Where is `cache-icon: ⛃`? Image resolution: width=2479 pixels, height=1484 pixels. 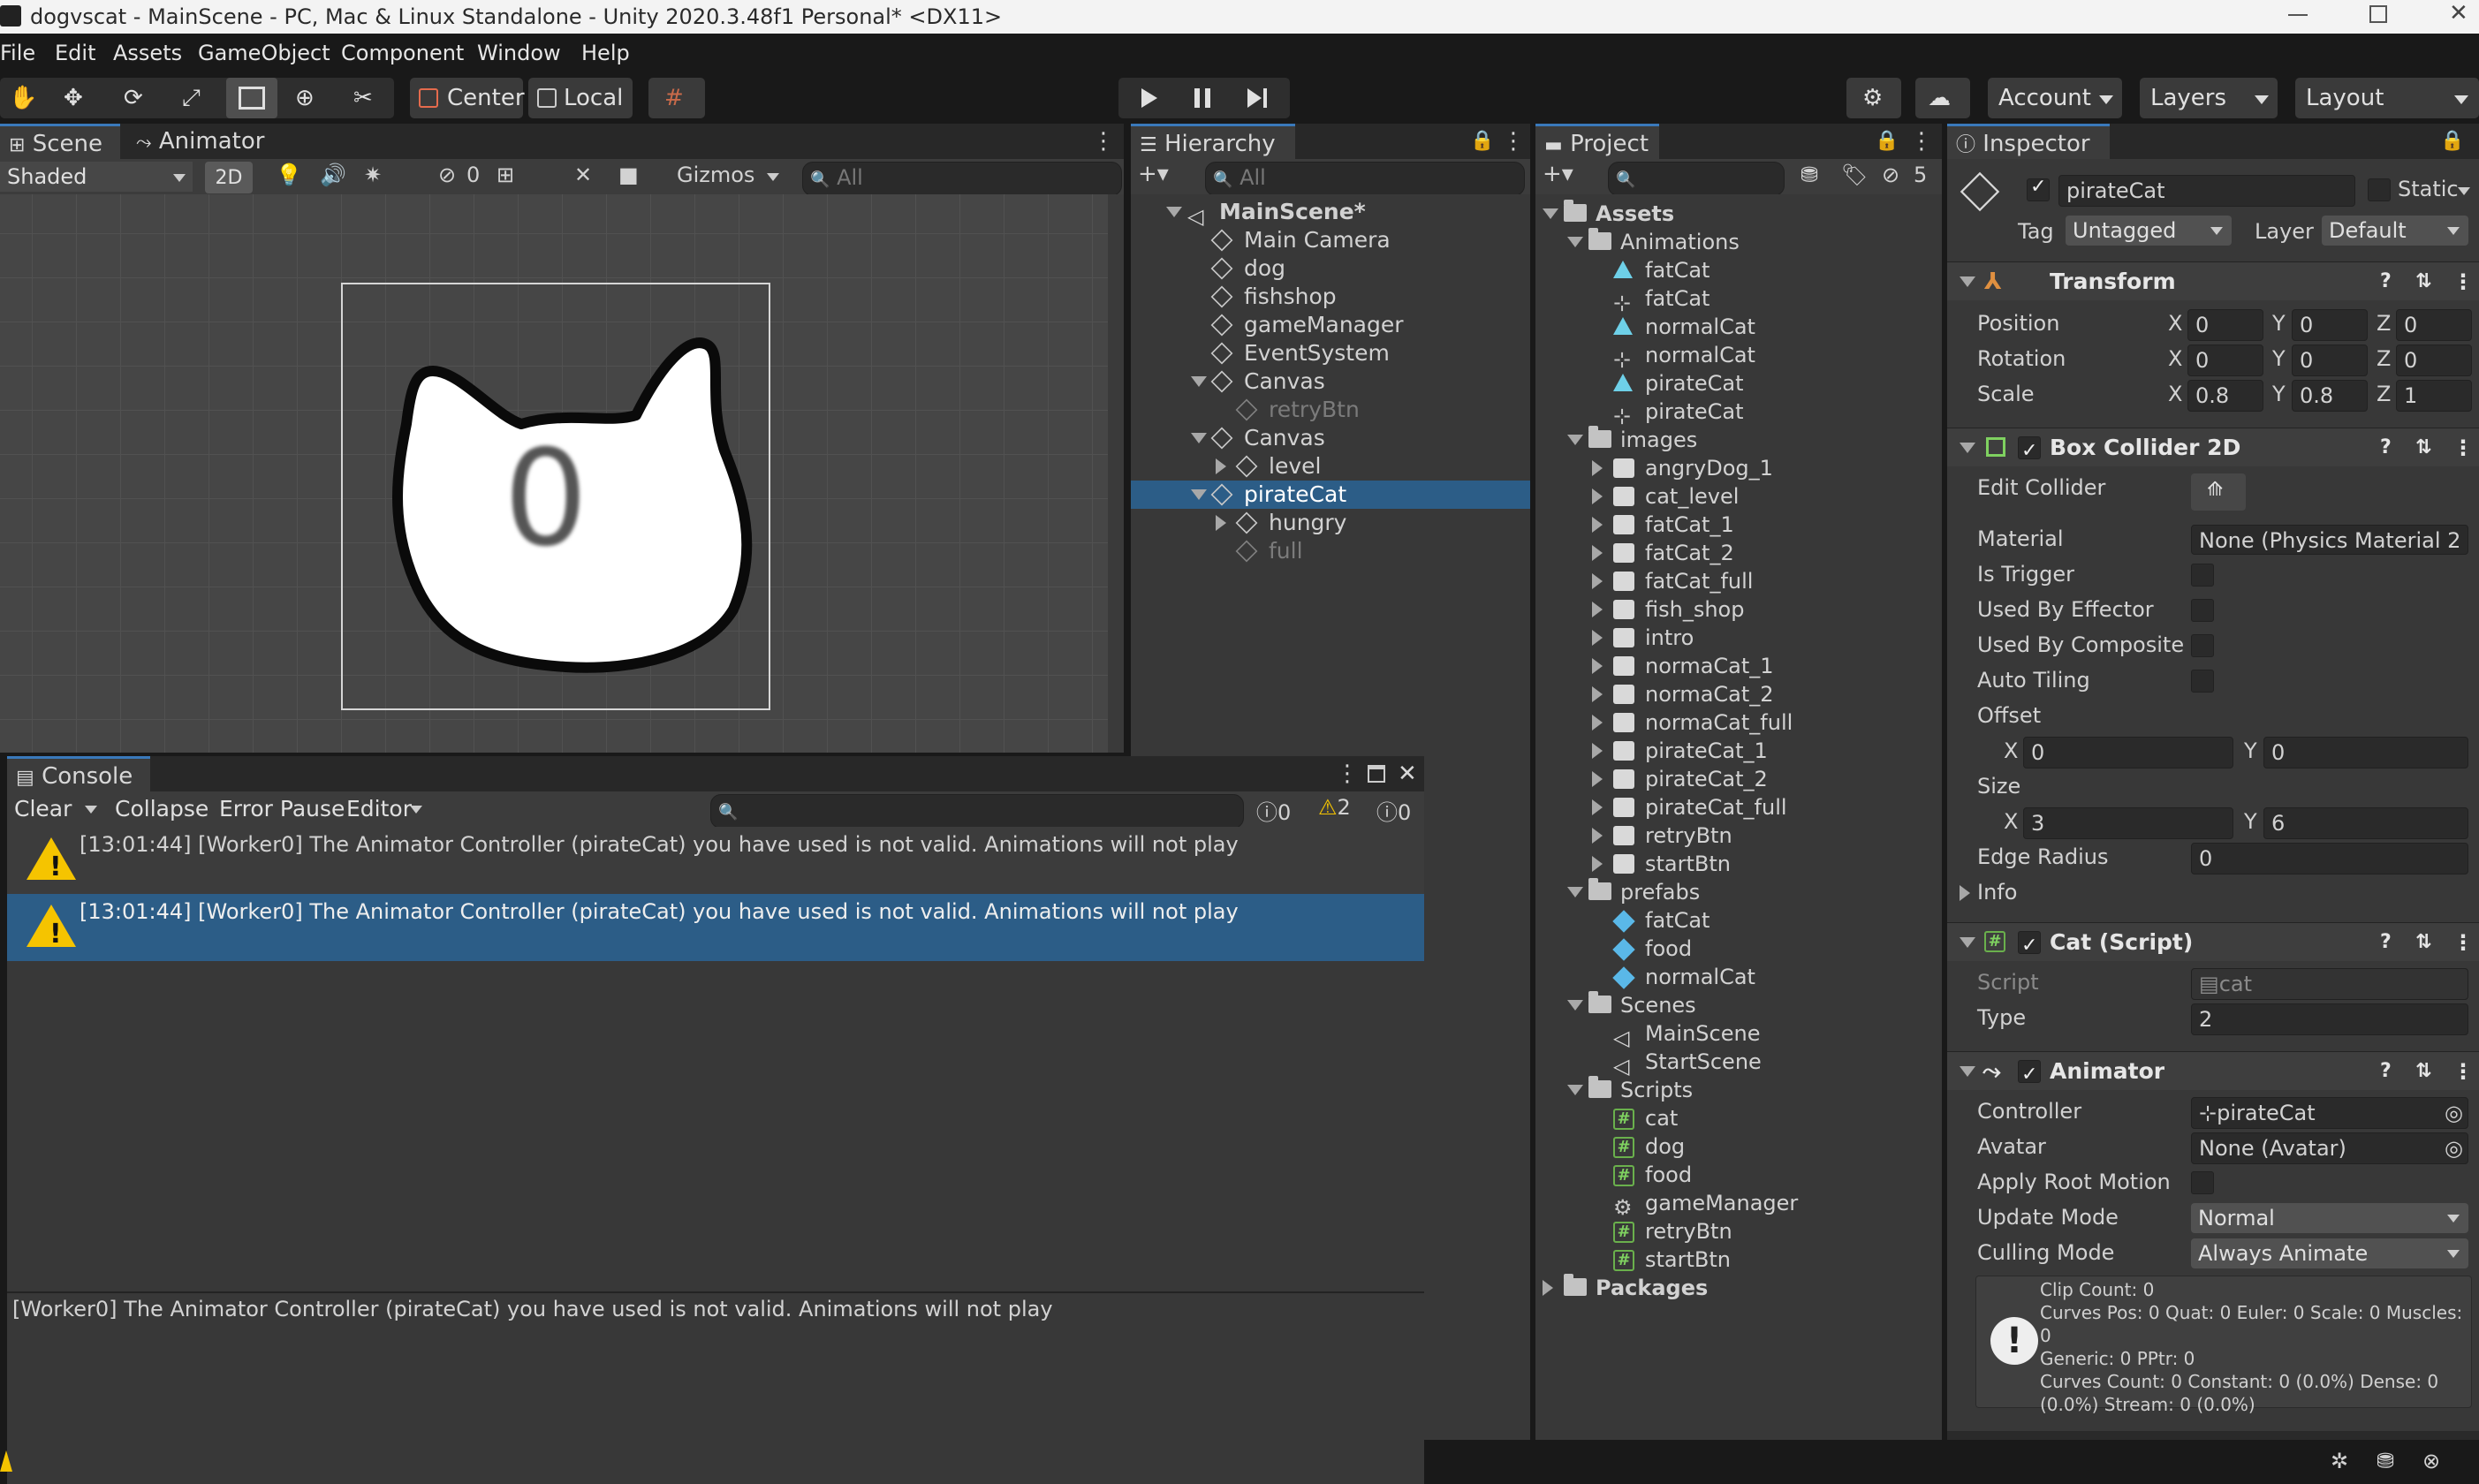 cache-icon: ⛃ is located at coordinates (2385, 1461).